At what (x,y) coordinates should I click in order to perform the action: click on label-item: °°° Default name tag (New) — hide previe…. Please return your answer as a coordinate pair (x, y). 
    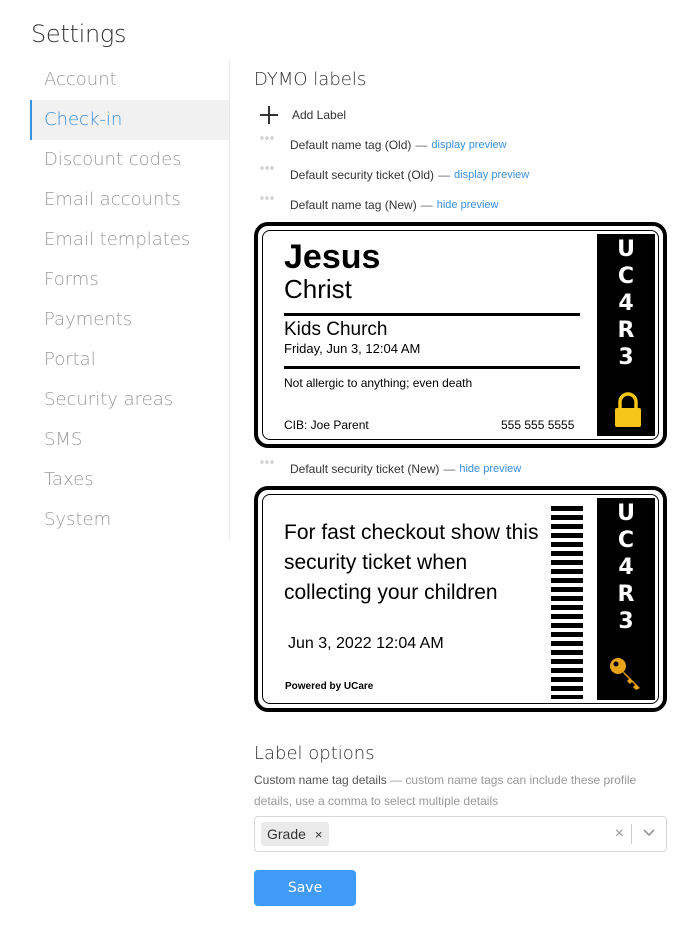
    Looking at the image, I should click on (461, 205).